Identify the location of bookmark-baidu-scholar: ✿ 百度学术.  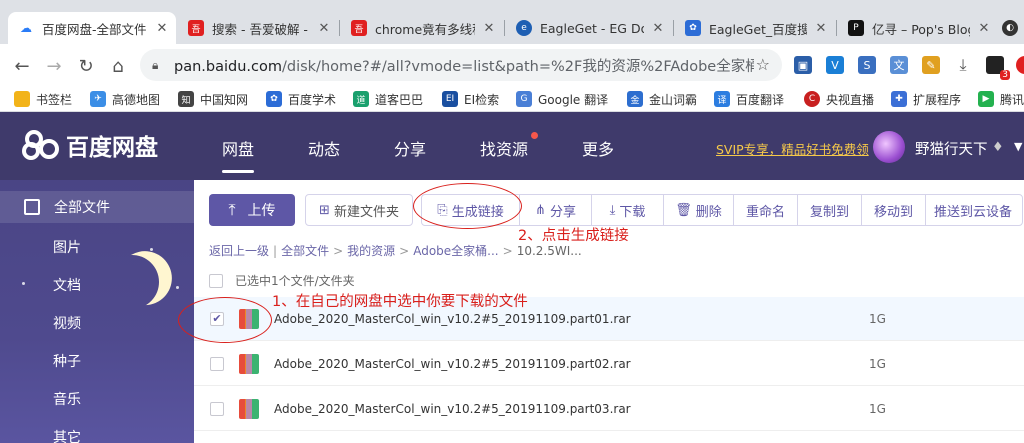
(301, 99).